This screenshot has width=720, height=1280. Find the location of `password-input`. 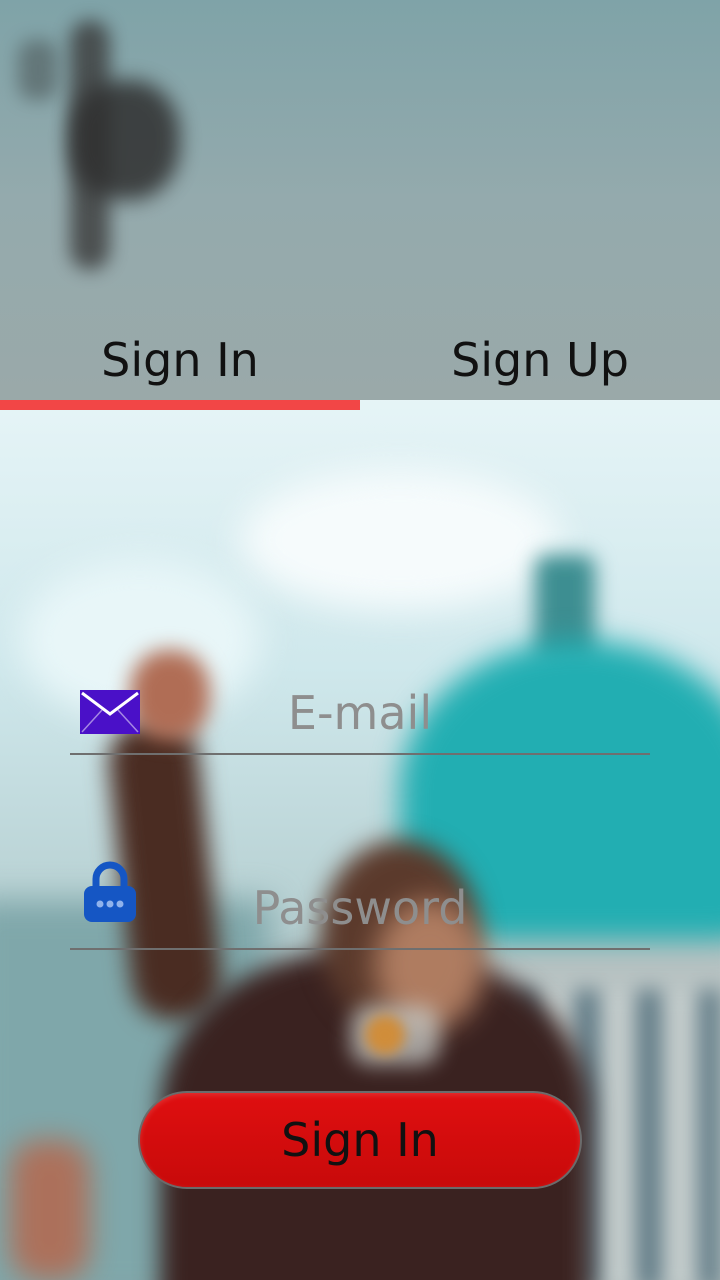

password-input is located at coordinates (360, 908).